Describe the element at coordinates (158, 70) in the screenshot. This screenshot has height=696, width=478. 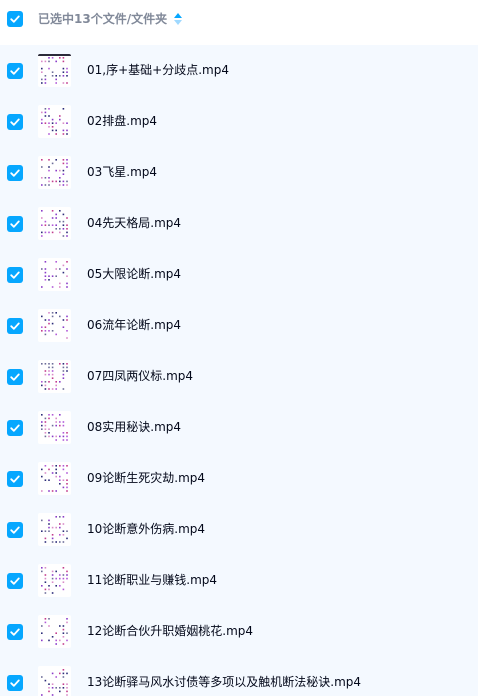
I see `file-name: 01,序+基础+分歧点.mp4` at that location.